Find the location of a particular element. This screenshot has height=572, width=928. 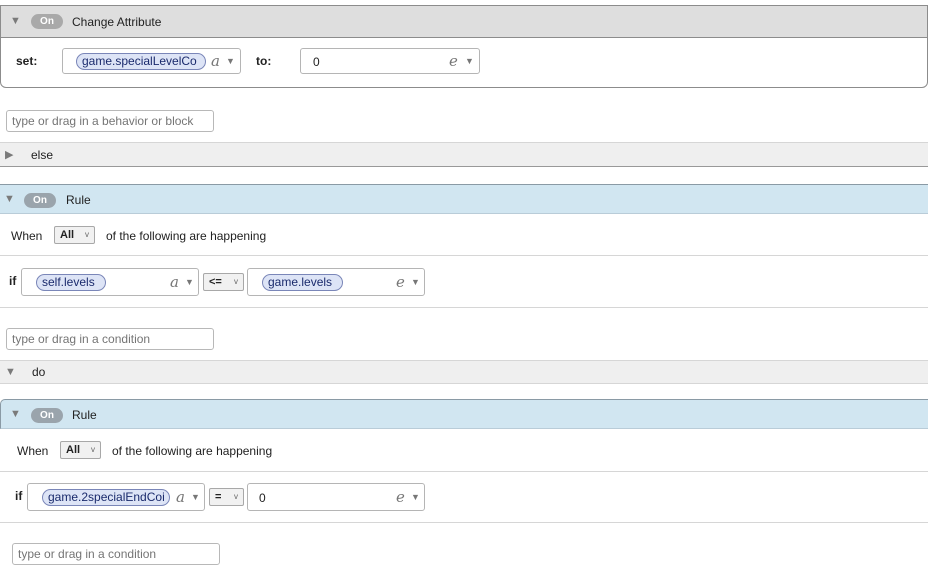

operator-select: <= v is located at coordinates (223, 282).